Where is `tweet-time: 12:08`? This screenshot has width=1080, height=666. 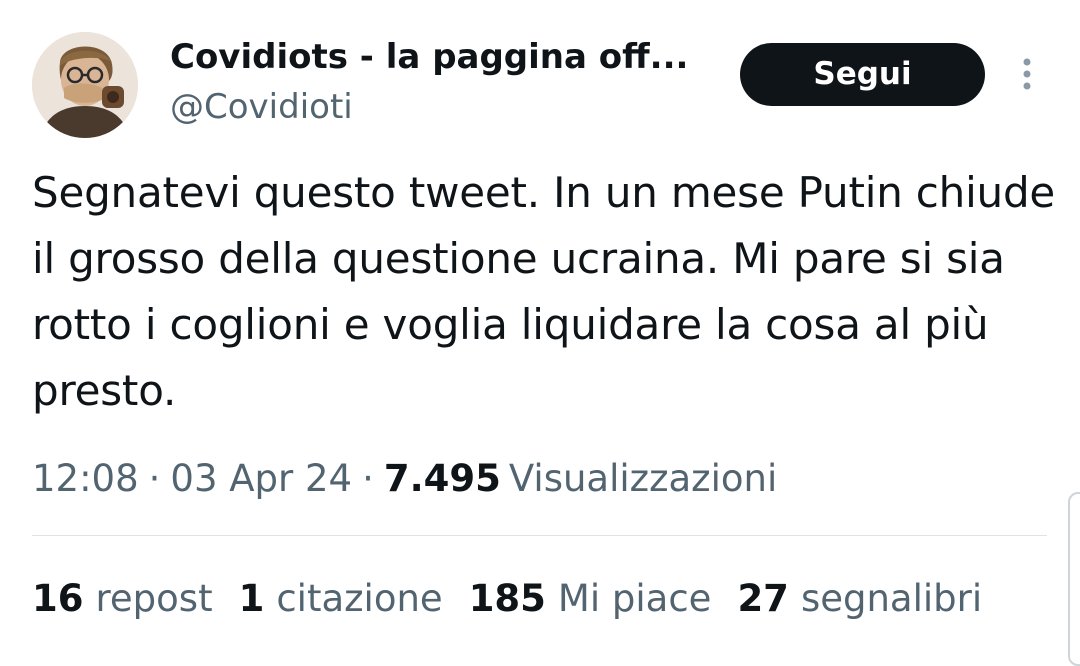 tweet-time: 12:08 is located at coordinates (85, 478).